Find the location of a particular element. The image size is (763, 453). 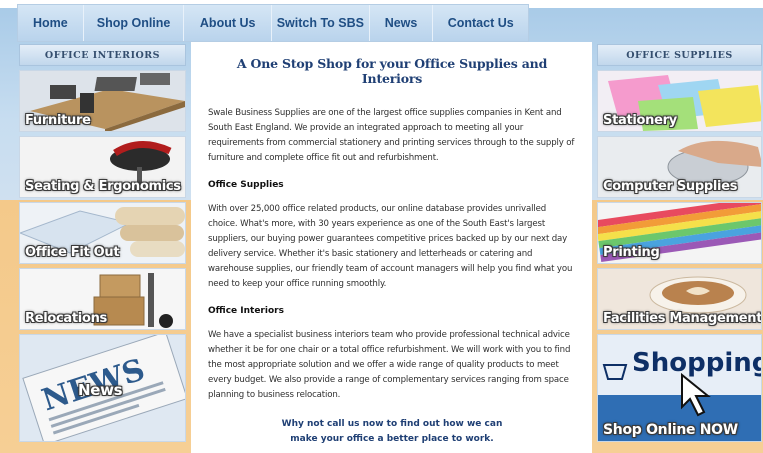

office-supplies-heading: Office Supplies is located at coordinates (246, 185).